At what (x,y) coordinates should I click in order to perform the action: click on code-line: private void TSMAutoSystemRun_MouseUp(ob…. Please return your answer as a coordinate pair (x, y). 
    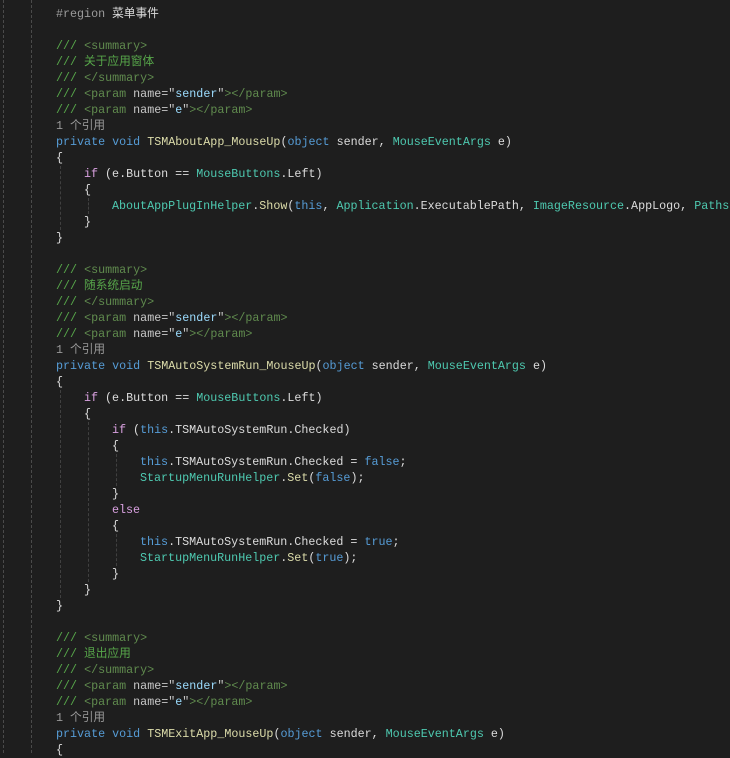
    Looking at the image, I should click on (301, 366).